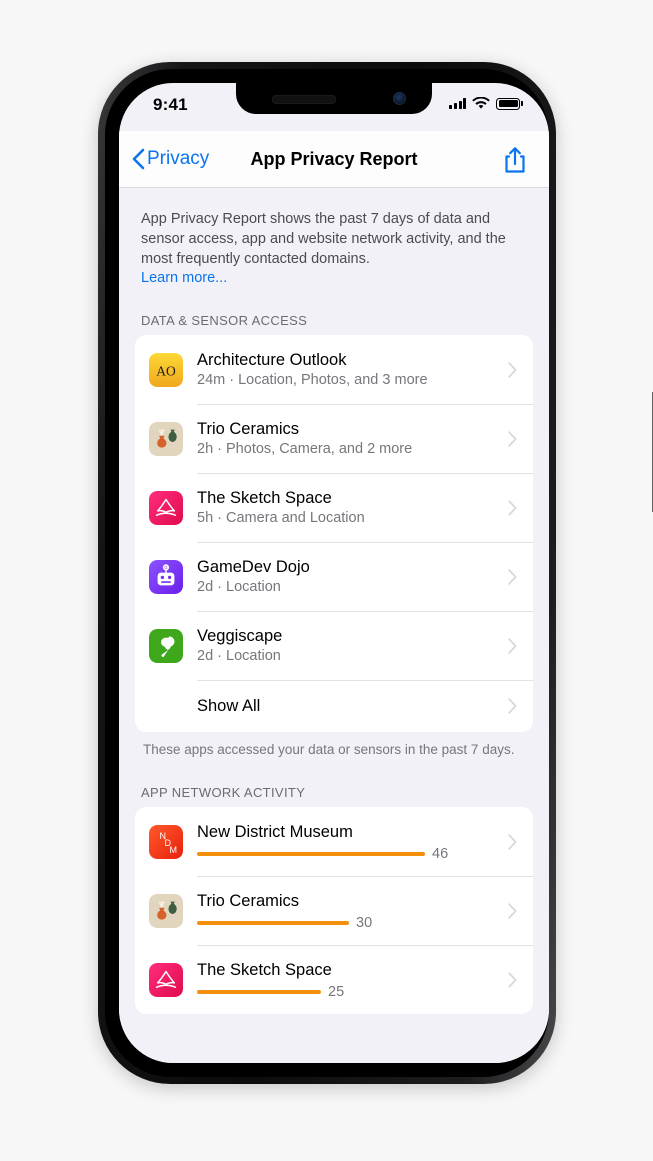  What do you see at coordinates (348, 979) in the screenshot?
I see `table-row-text: The Sketch Space 25` at bounding box center [348, 979].